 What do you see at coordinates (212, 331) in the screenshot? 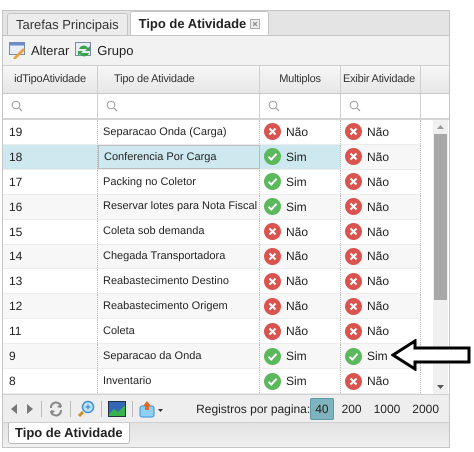
I see `table-row: 11 Coleta Não Não` at bounding box center [212, 331].